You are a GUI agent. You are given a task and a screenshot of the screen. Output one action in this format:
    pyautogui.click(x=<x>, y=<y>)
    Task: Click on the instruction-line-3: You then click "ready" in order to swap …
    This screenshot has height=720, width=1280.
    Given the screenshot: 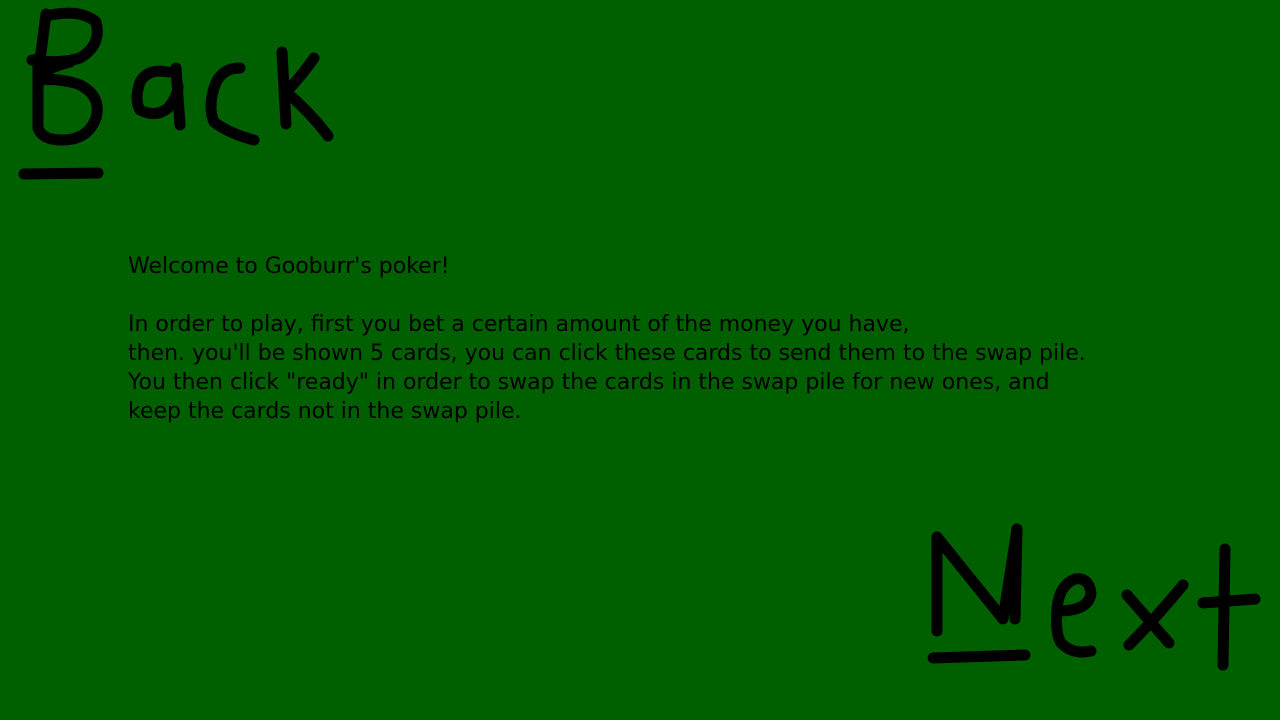 What is the action you would take?
    pyautogui.click(x=589, y=382)
    